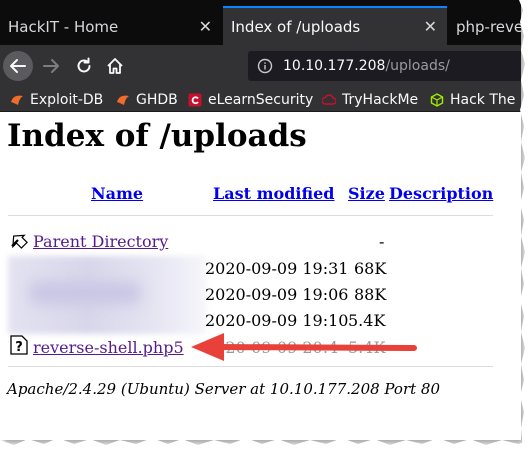  What do you see at coordinates (417, 66) in the screenshot?
I see `url-path: /uploads/` at bounding box center [417, 66].